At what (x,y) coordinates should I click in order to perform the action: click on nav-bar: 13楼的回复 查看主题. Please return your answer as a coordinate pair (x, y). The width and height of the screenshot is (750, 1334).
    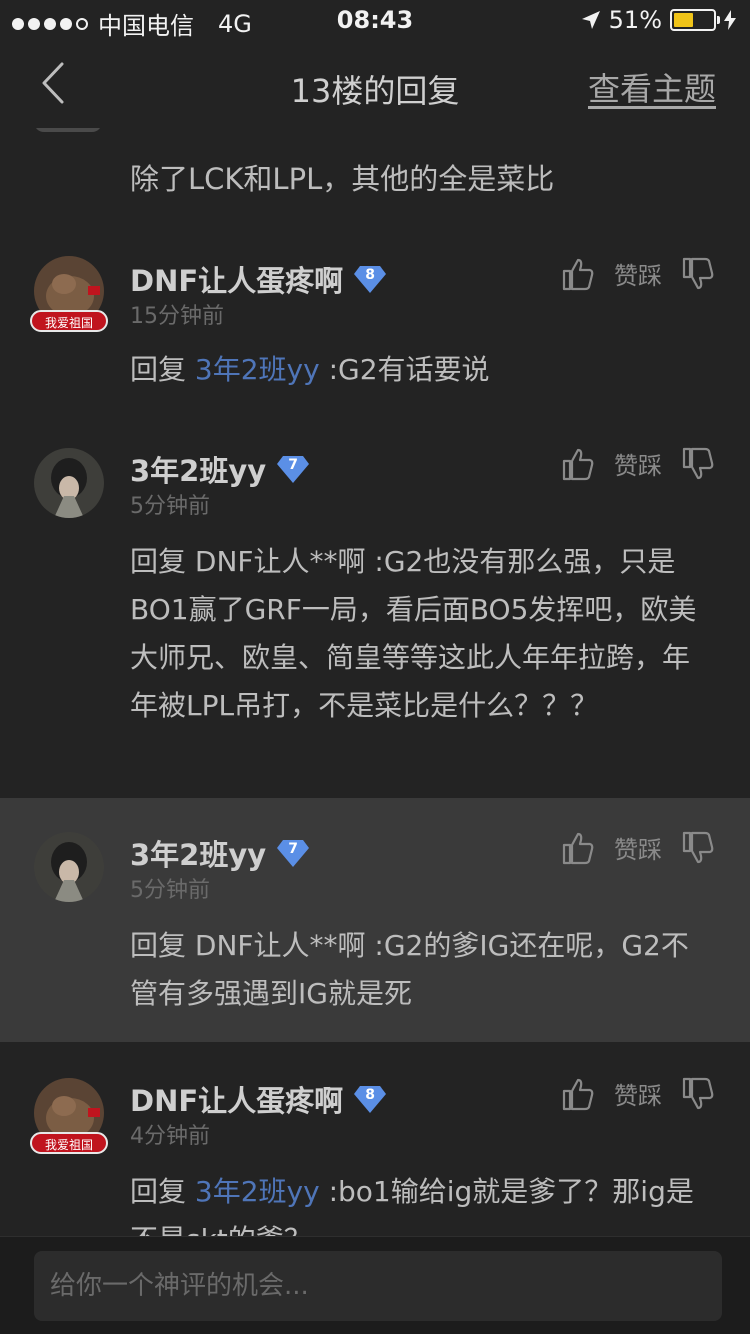
    Looking at the image, I should click on (375, 84).